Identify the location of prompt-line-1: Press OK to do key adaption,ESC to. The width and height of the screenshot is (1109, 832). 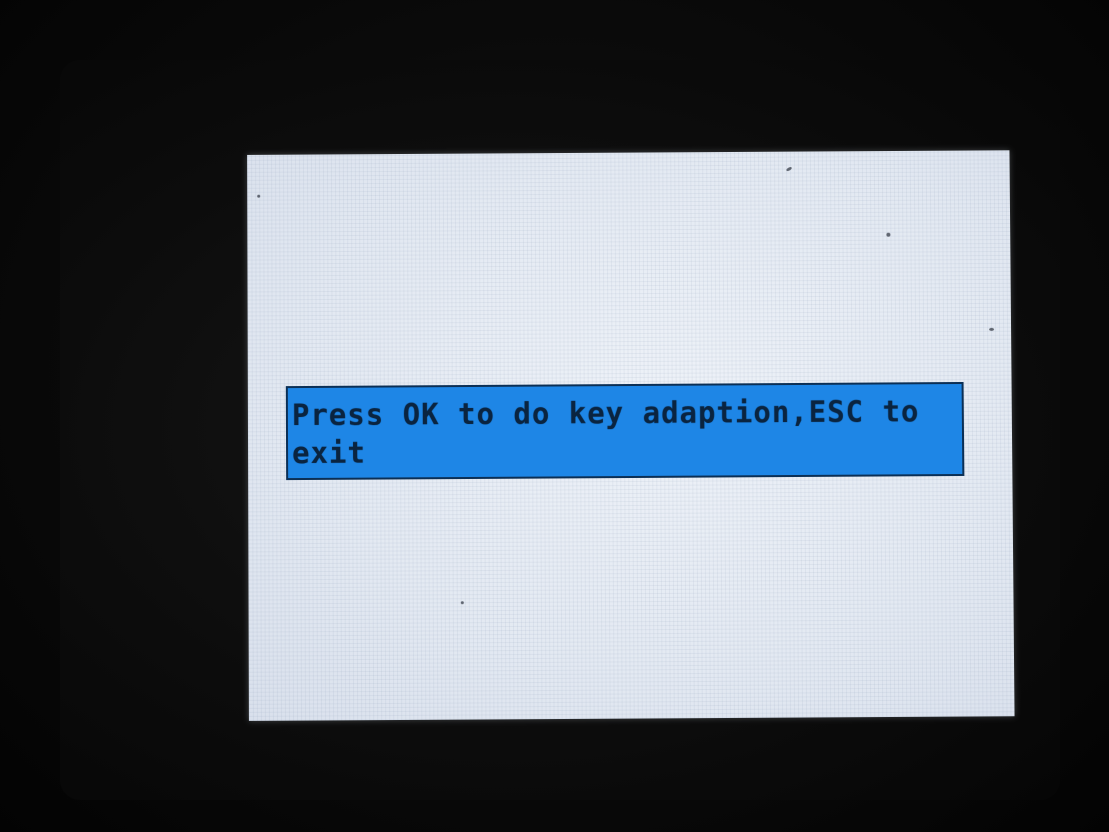
(605, 413).